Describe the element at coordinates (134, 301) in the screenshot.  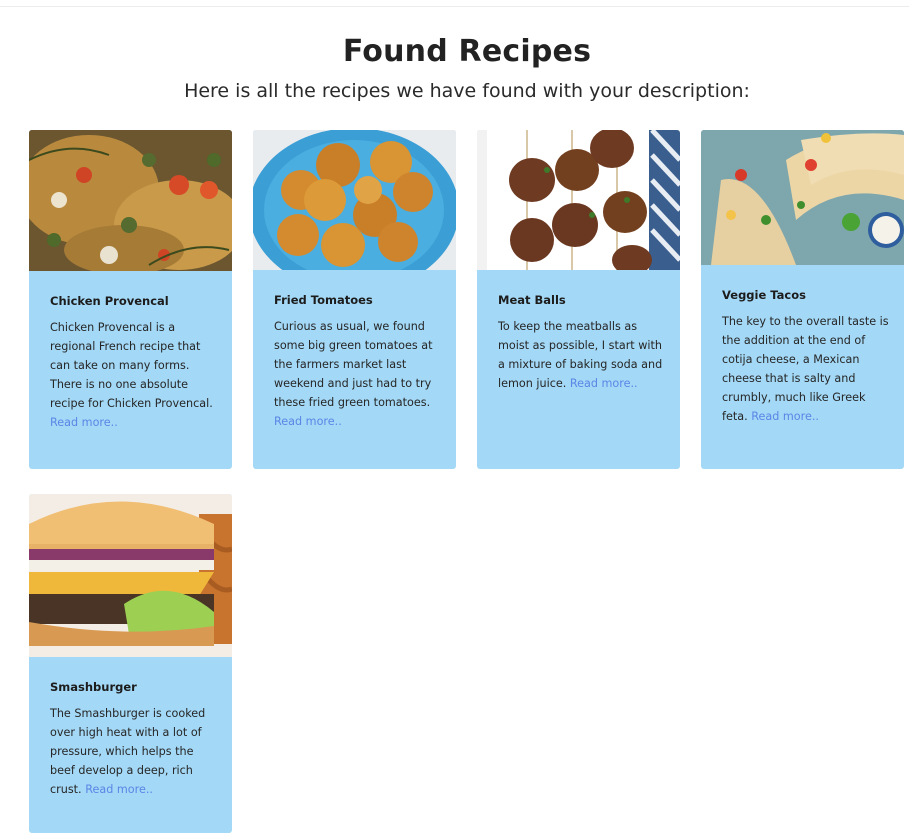
I see `recipe-title: Chicken Provencal` at that location.